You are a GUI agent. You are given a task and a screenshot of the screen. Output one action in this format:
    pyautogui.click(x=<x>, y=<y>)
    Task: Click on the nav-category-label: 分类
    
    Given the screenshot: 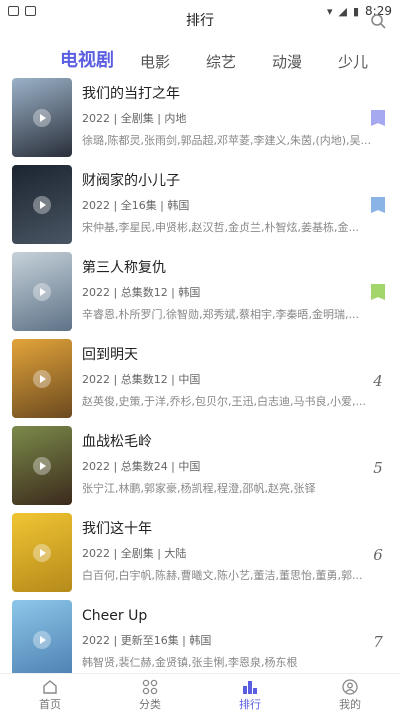 What is the action you would take?
    pyautogui.click(x=150, y=704)
    